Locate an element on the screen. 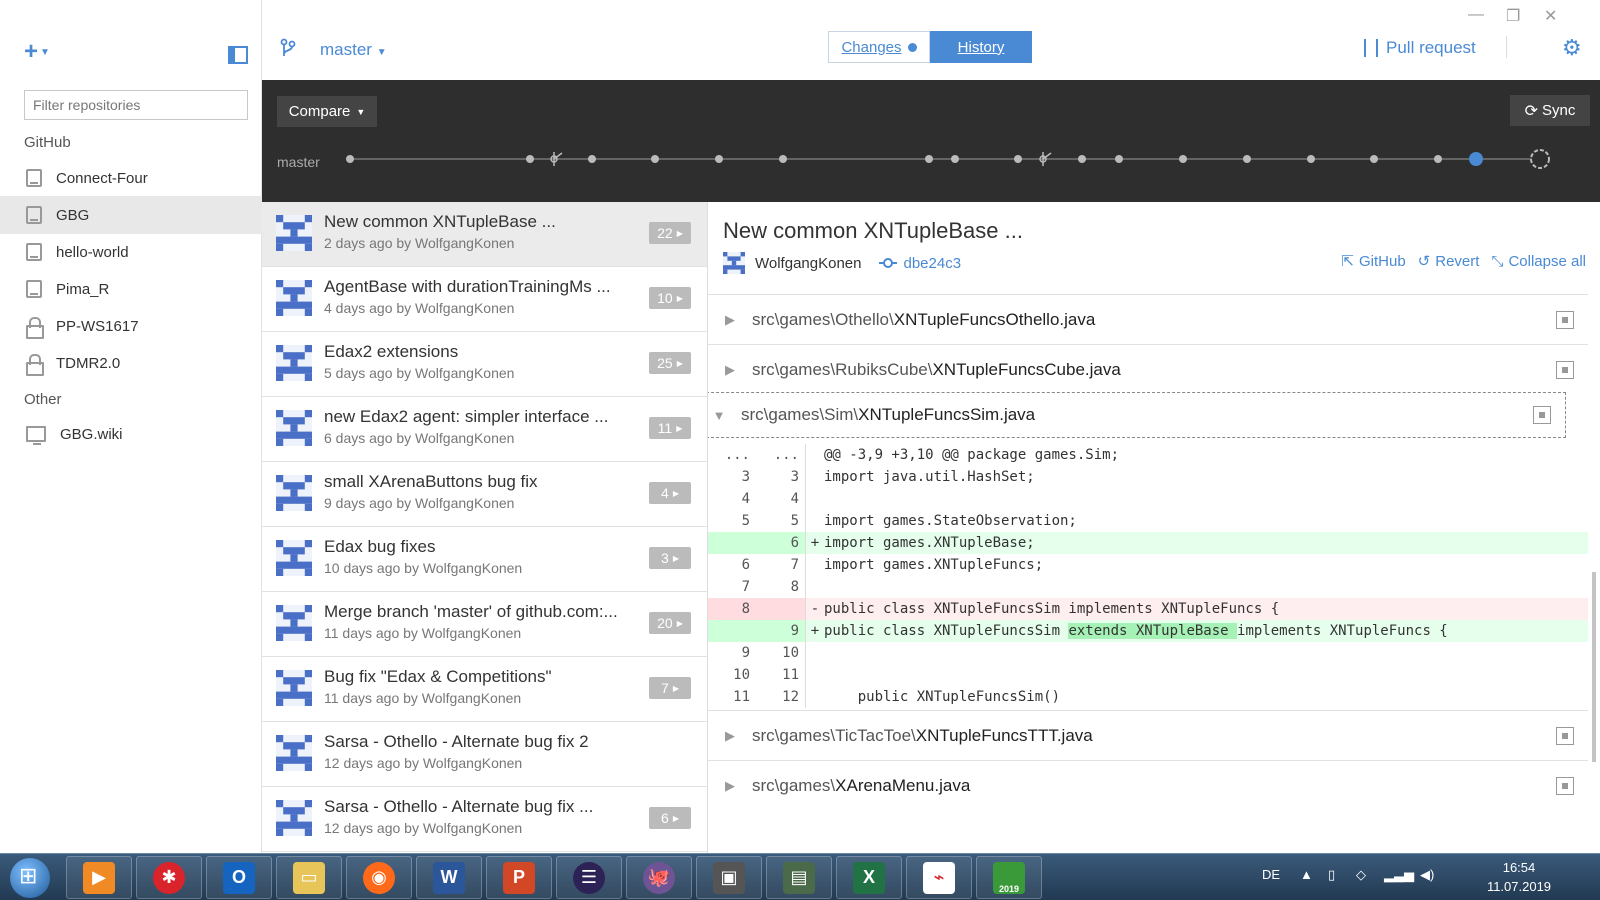  changed-files-count-badge: 6 ▶ is located at coordinates (670, 818).